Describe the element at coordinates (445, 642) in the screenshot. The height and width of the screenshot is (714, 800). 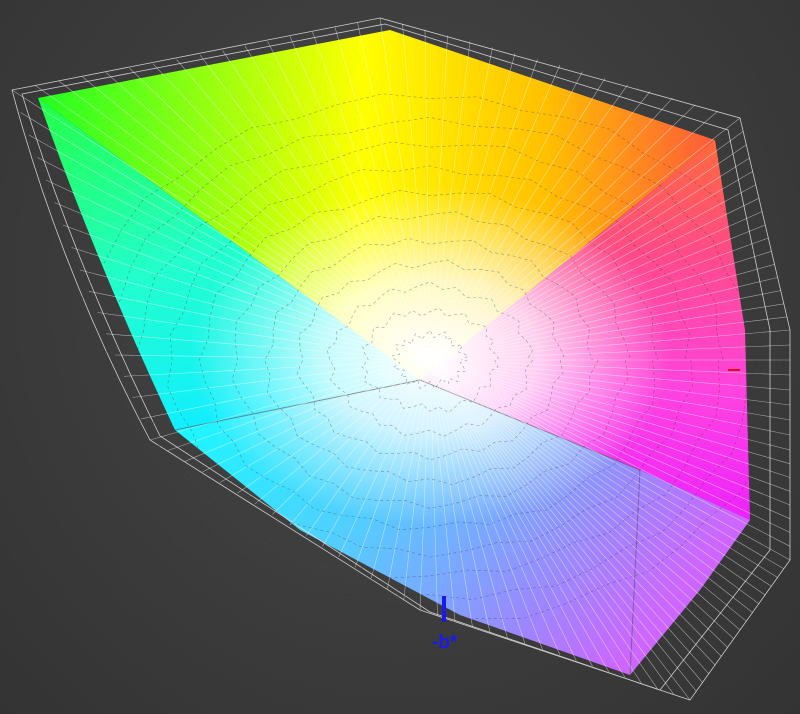
I see `axis-neg-b-label: -b*` at that location.